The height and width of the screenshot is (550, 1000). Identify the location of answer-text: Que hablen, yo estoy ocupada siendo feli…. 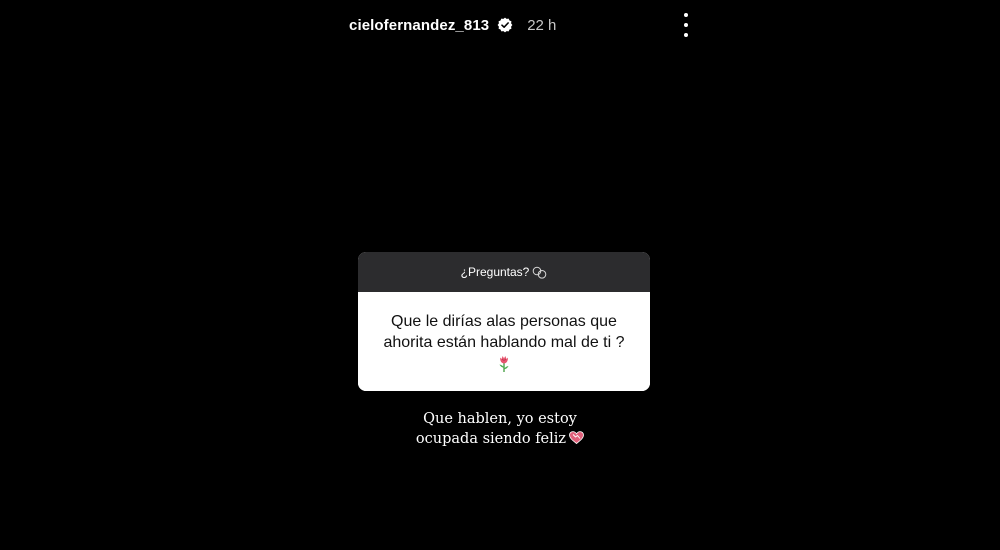
(500, 429).